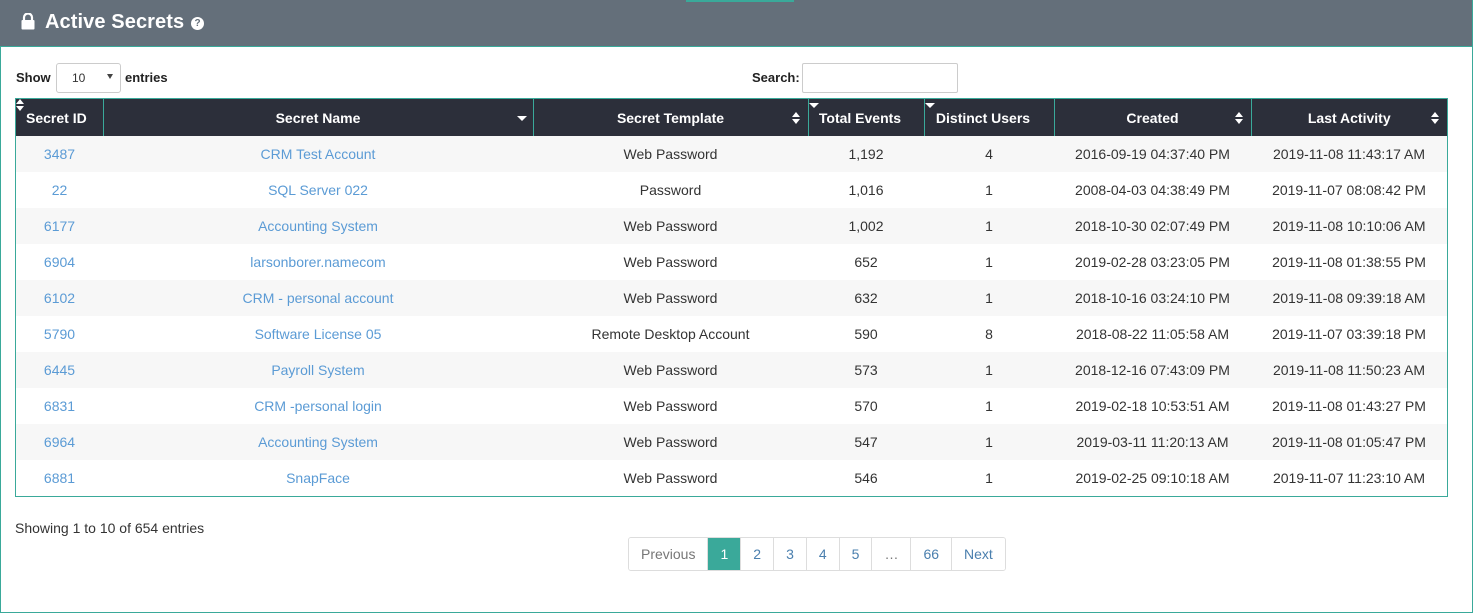  What do you see at coordinates (110, 528) in the screenshot?
I see `table-info: Showing 1 to 10 of 654 entries` at bounding box center [110, 528].